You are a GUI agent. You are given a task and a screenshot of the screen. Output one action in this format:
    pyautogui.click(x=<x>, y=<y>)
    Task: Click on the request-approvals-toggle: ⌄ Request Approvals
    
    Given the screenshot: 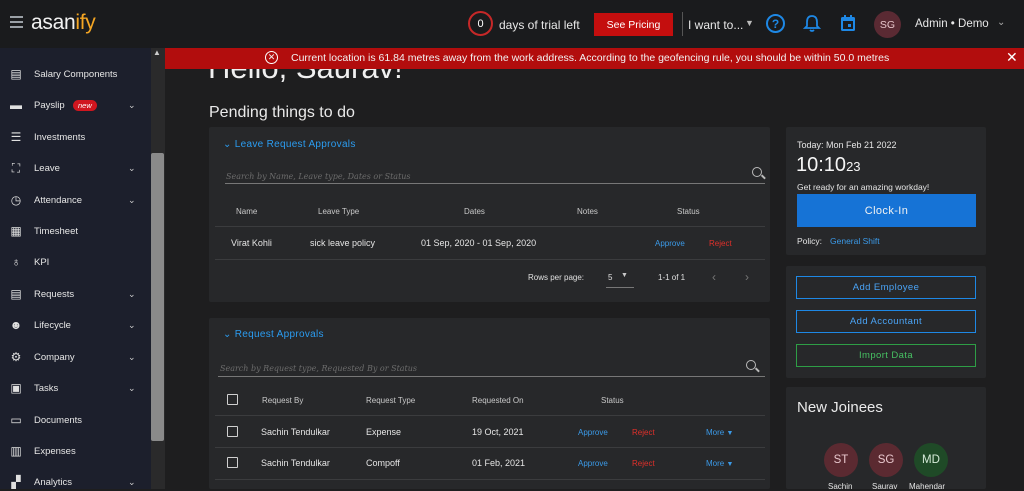 What is the action you would take?
    pyautogui.click(x=273, y=334)
    